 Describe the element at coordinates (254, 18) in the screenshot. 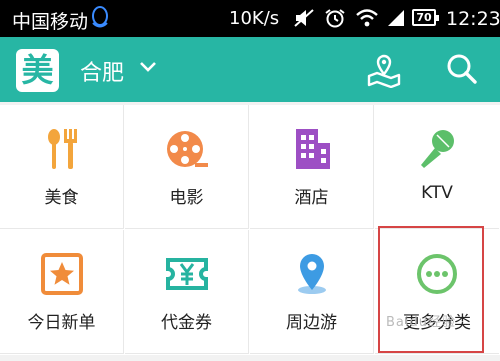

I see `network-speed: 10K/s` at that location.